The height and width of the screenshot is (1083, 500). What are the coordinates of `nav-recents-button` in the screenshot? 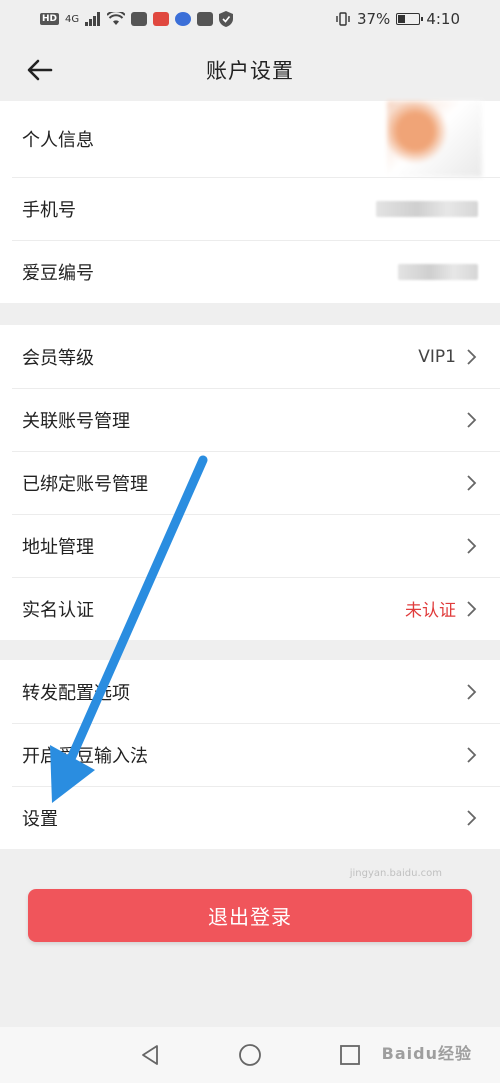 It's located at (350, 1055).